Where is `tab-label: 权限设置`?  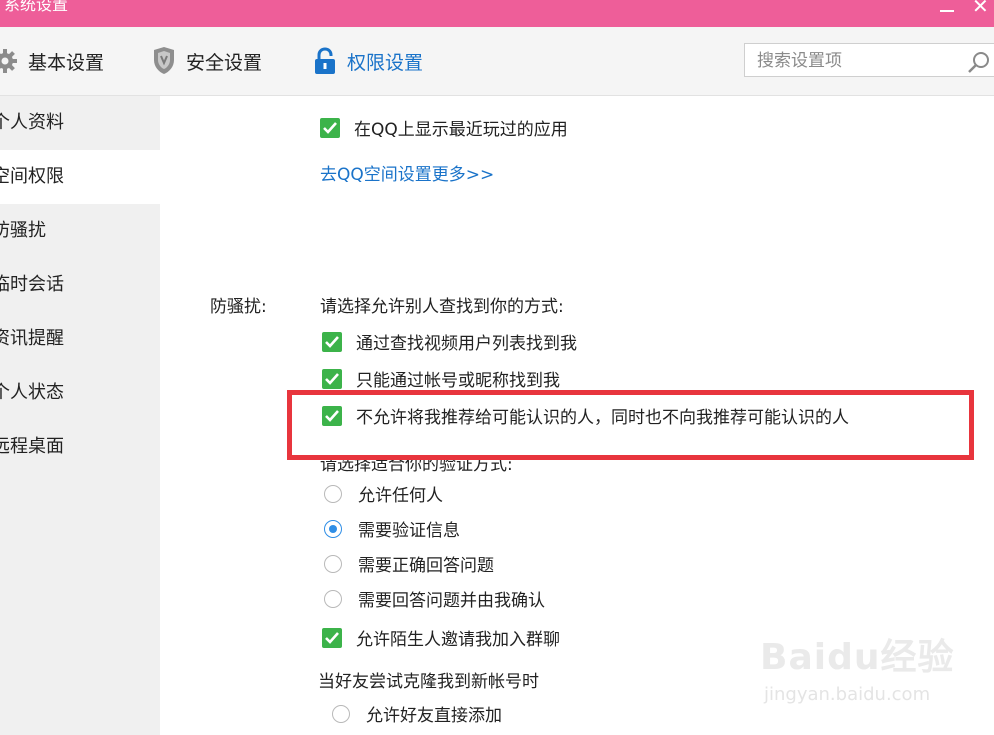 tab-label: 权限设置 is located at coordinates (385, 62).